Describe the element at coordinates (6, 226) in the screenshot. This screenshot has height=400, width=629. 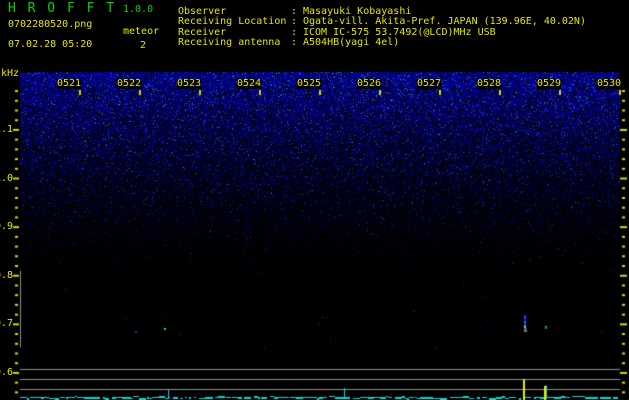
I see `freq-label-0.9: 0.9` at that location.